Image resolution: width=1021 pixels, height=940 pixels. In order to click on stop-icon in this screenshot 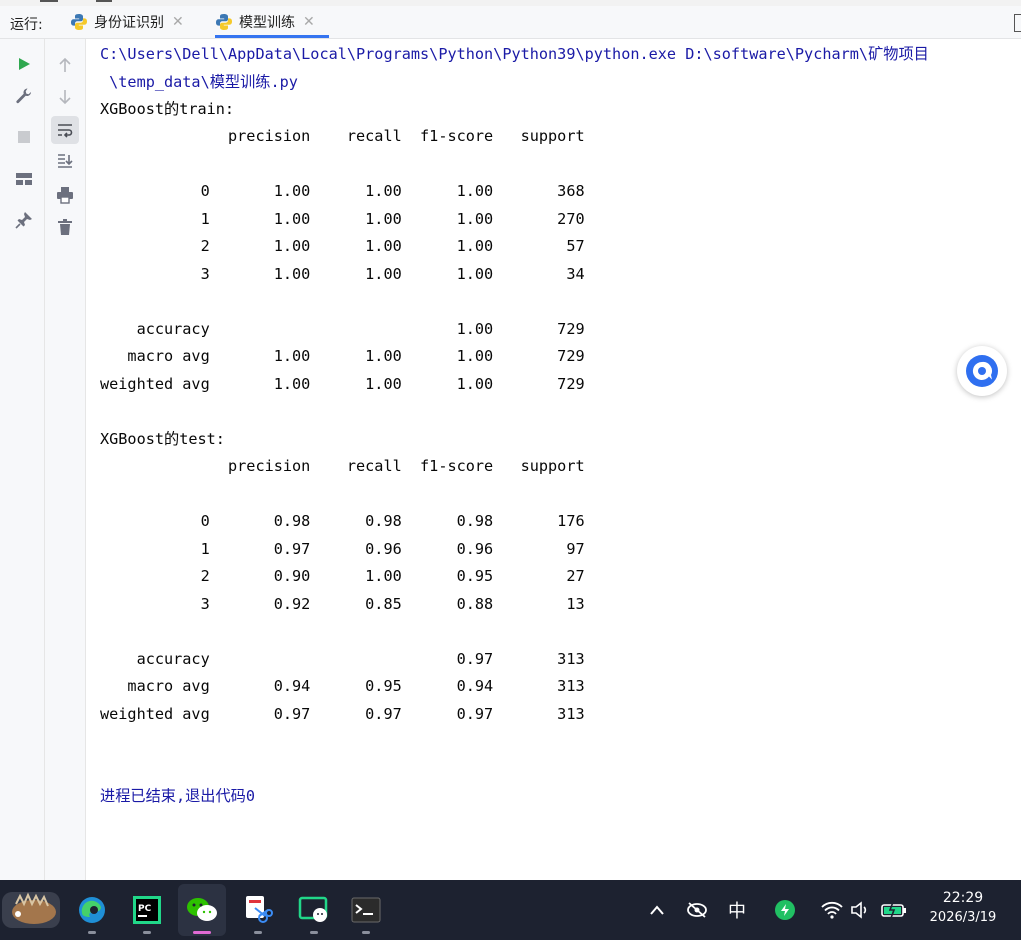, I will do `click(24, 137)`.